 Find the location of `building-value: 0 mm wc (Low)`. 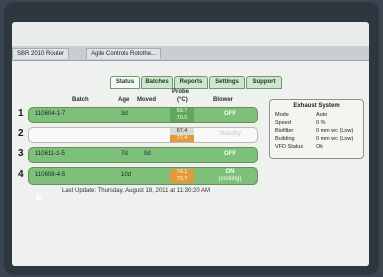

building-value: 0 mm wc (Low) is located at coordinates (335, 139).